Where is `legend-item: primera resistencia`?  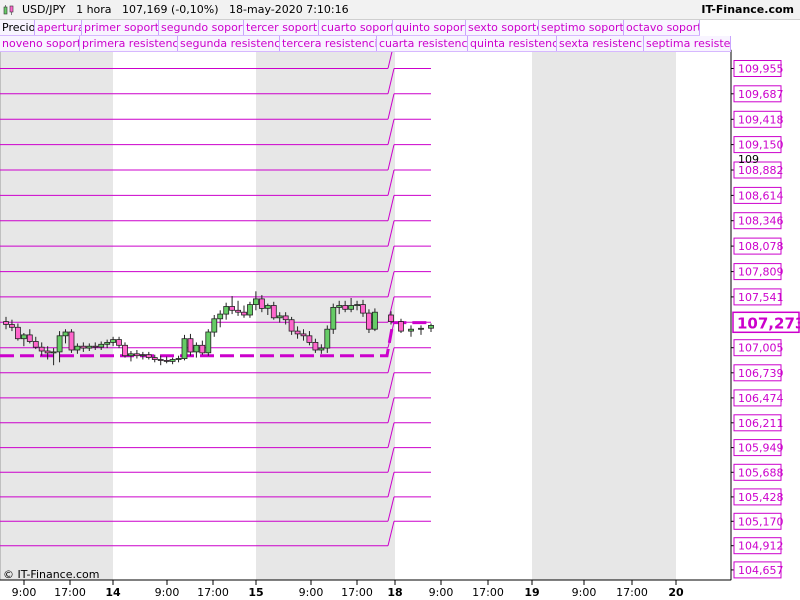 legend-item: primera resistencia is located at coordinates (129, 43).